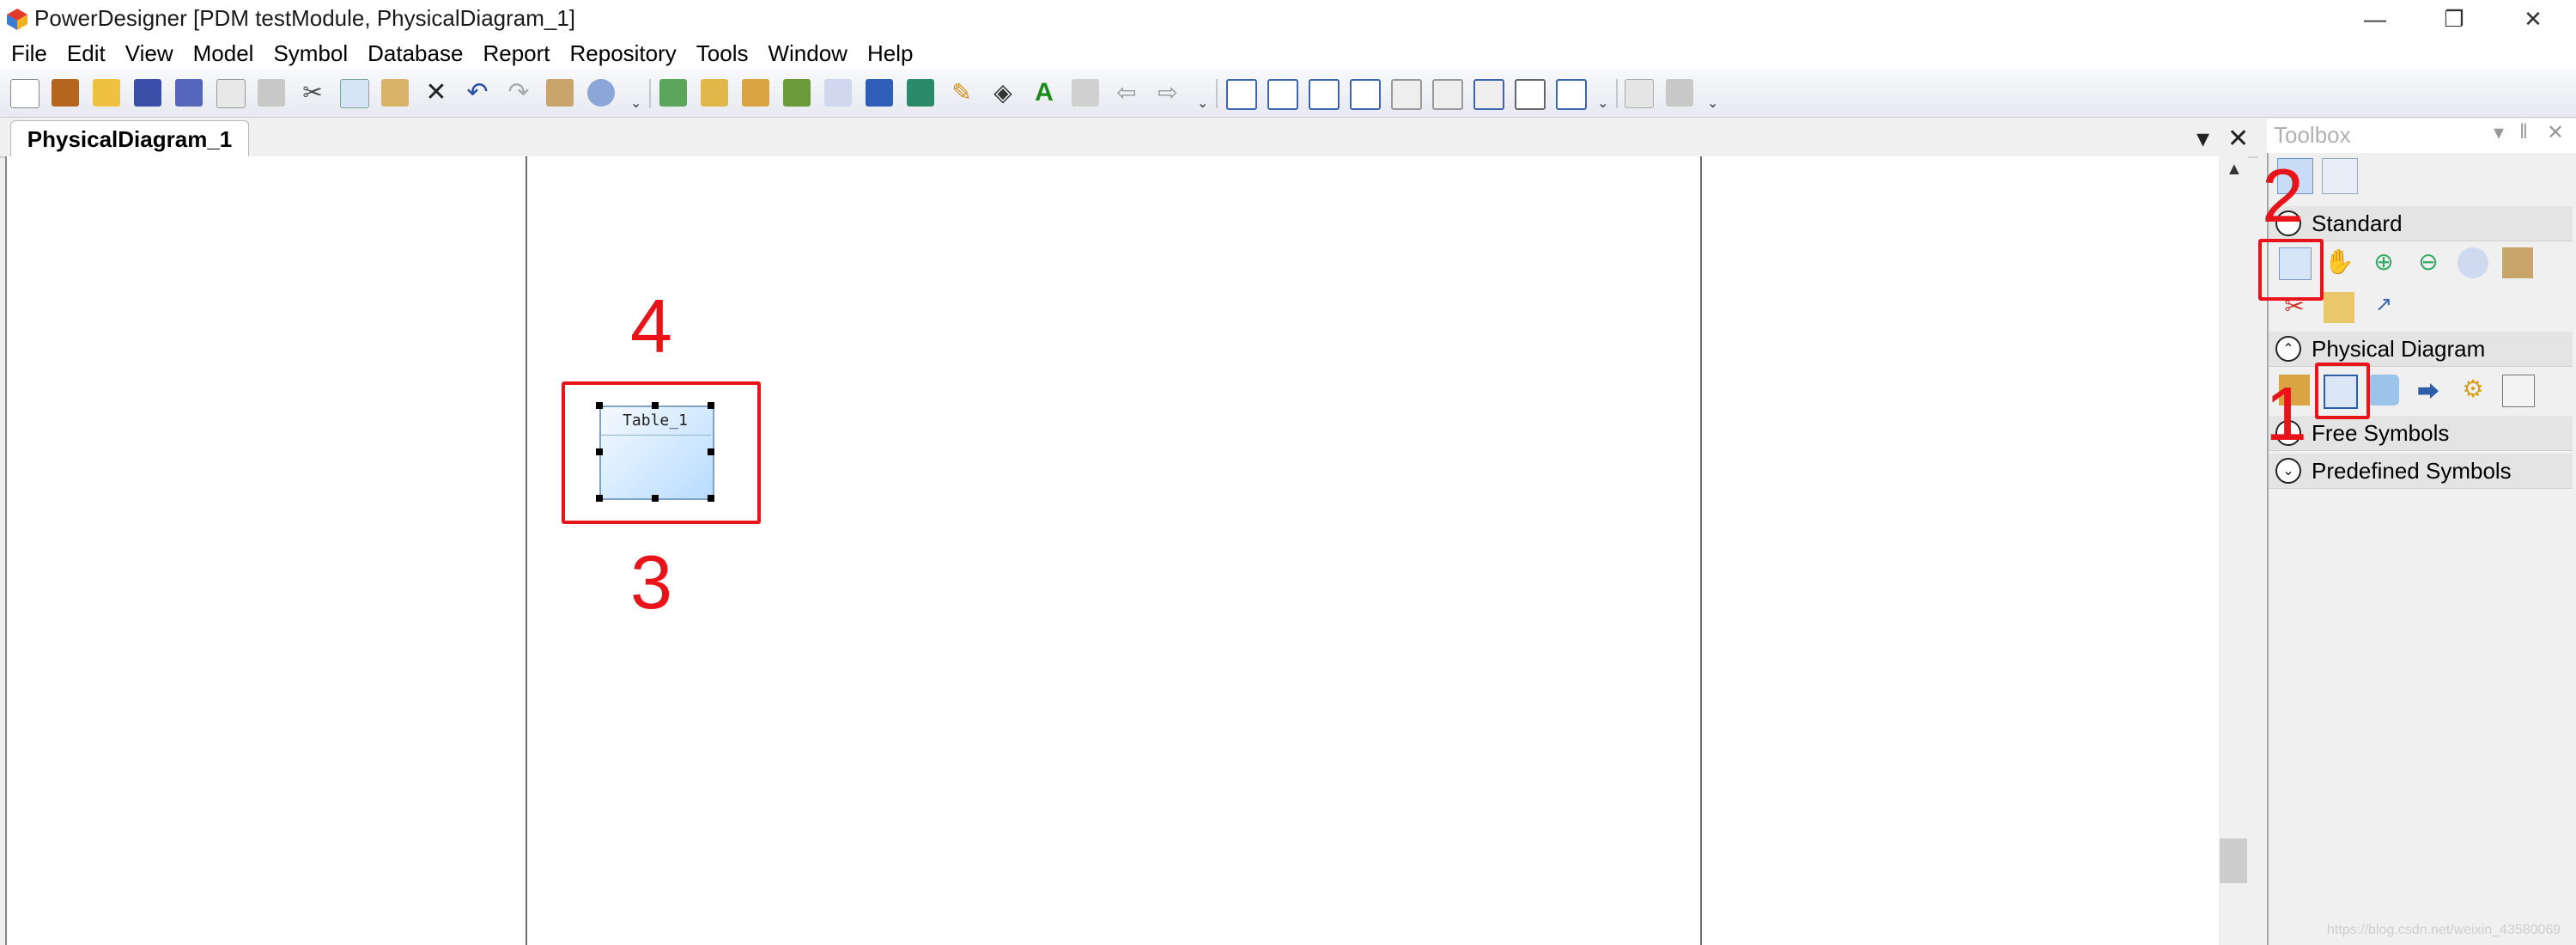 Image resolution: width=2576 pixels, height=945 pixels. I want to click on font-color-icon: A, so click(1044, 93).